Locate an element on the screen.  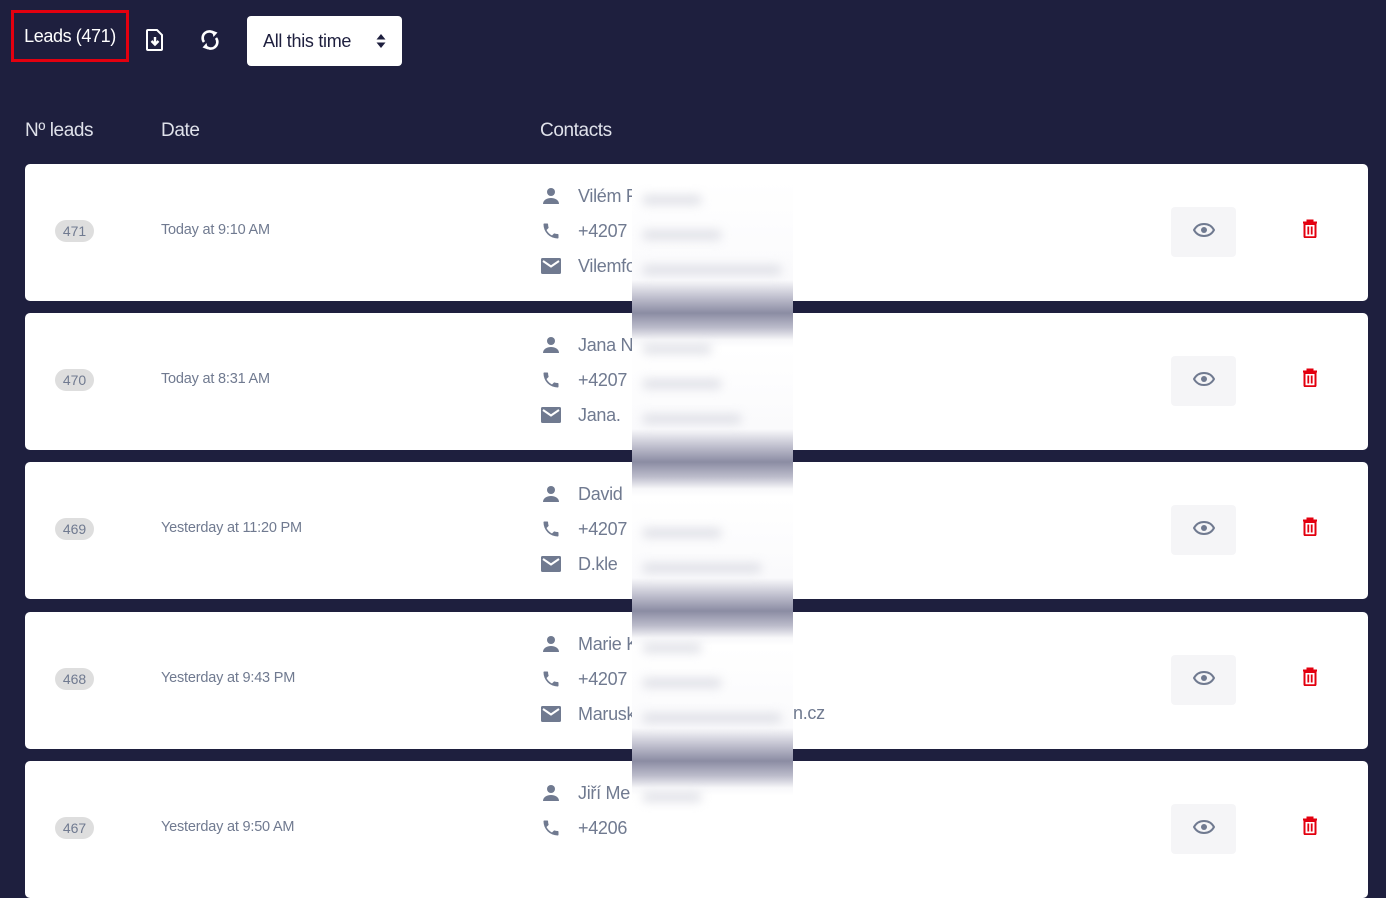
contact-phone-line: +4206 is located at coordinates (583, 828).